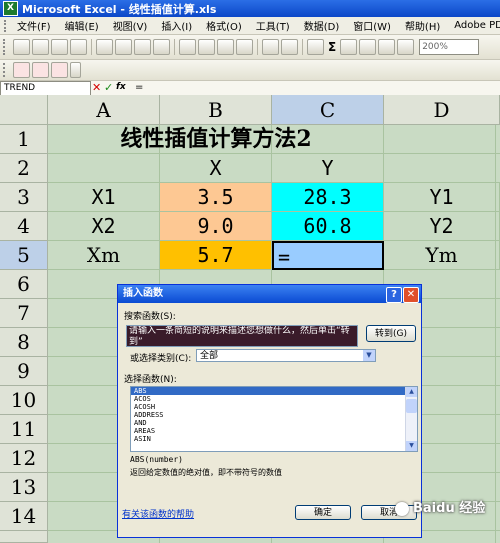 The image size is (500, 543). What do you see at coordinates (328, 197) in the screenshot?
I see `cell-c3-y1-value: 28.3` at bounding box center [328, 197].